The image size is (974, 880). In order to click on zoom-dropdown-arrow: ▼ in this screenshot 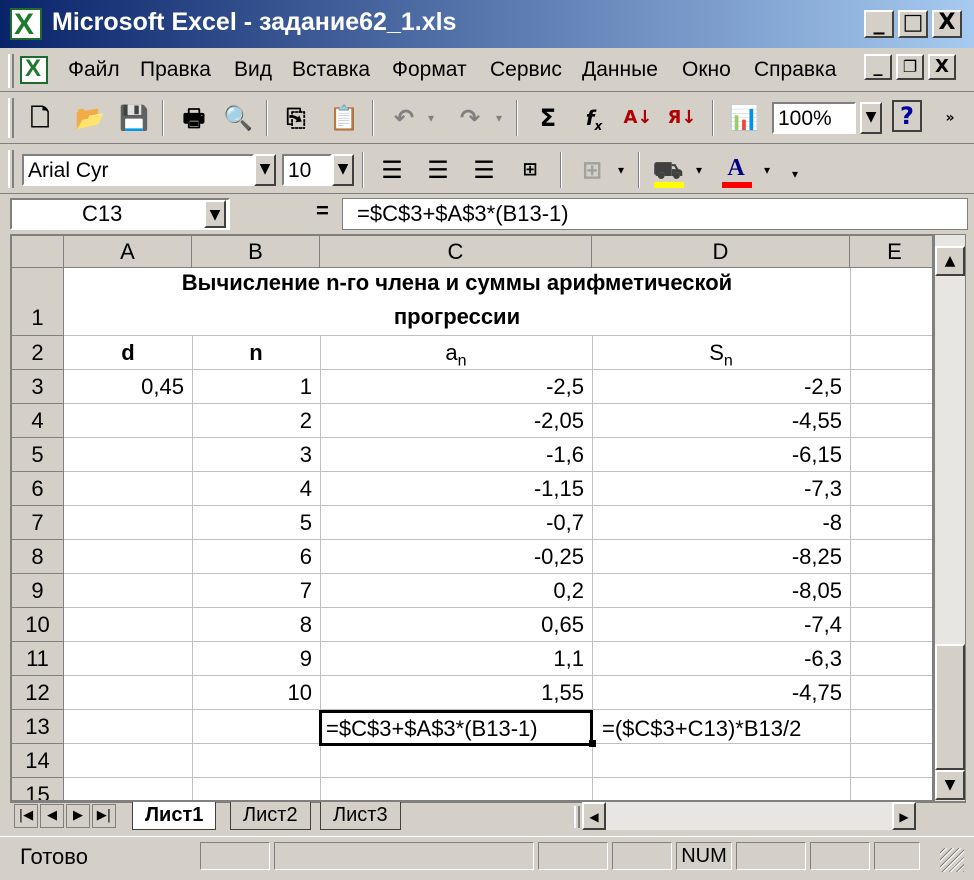, I will do `click(871, 118)`.